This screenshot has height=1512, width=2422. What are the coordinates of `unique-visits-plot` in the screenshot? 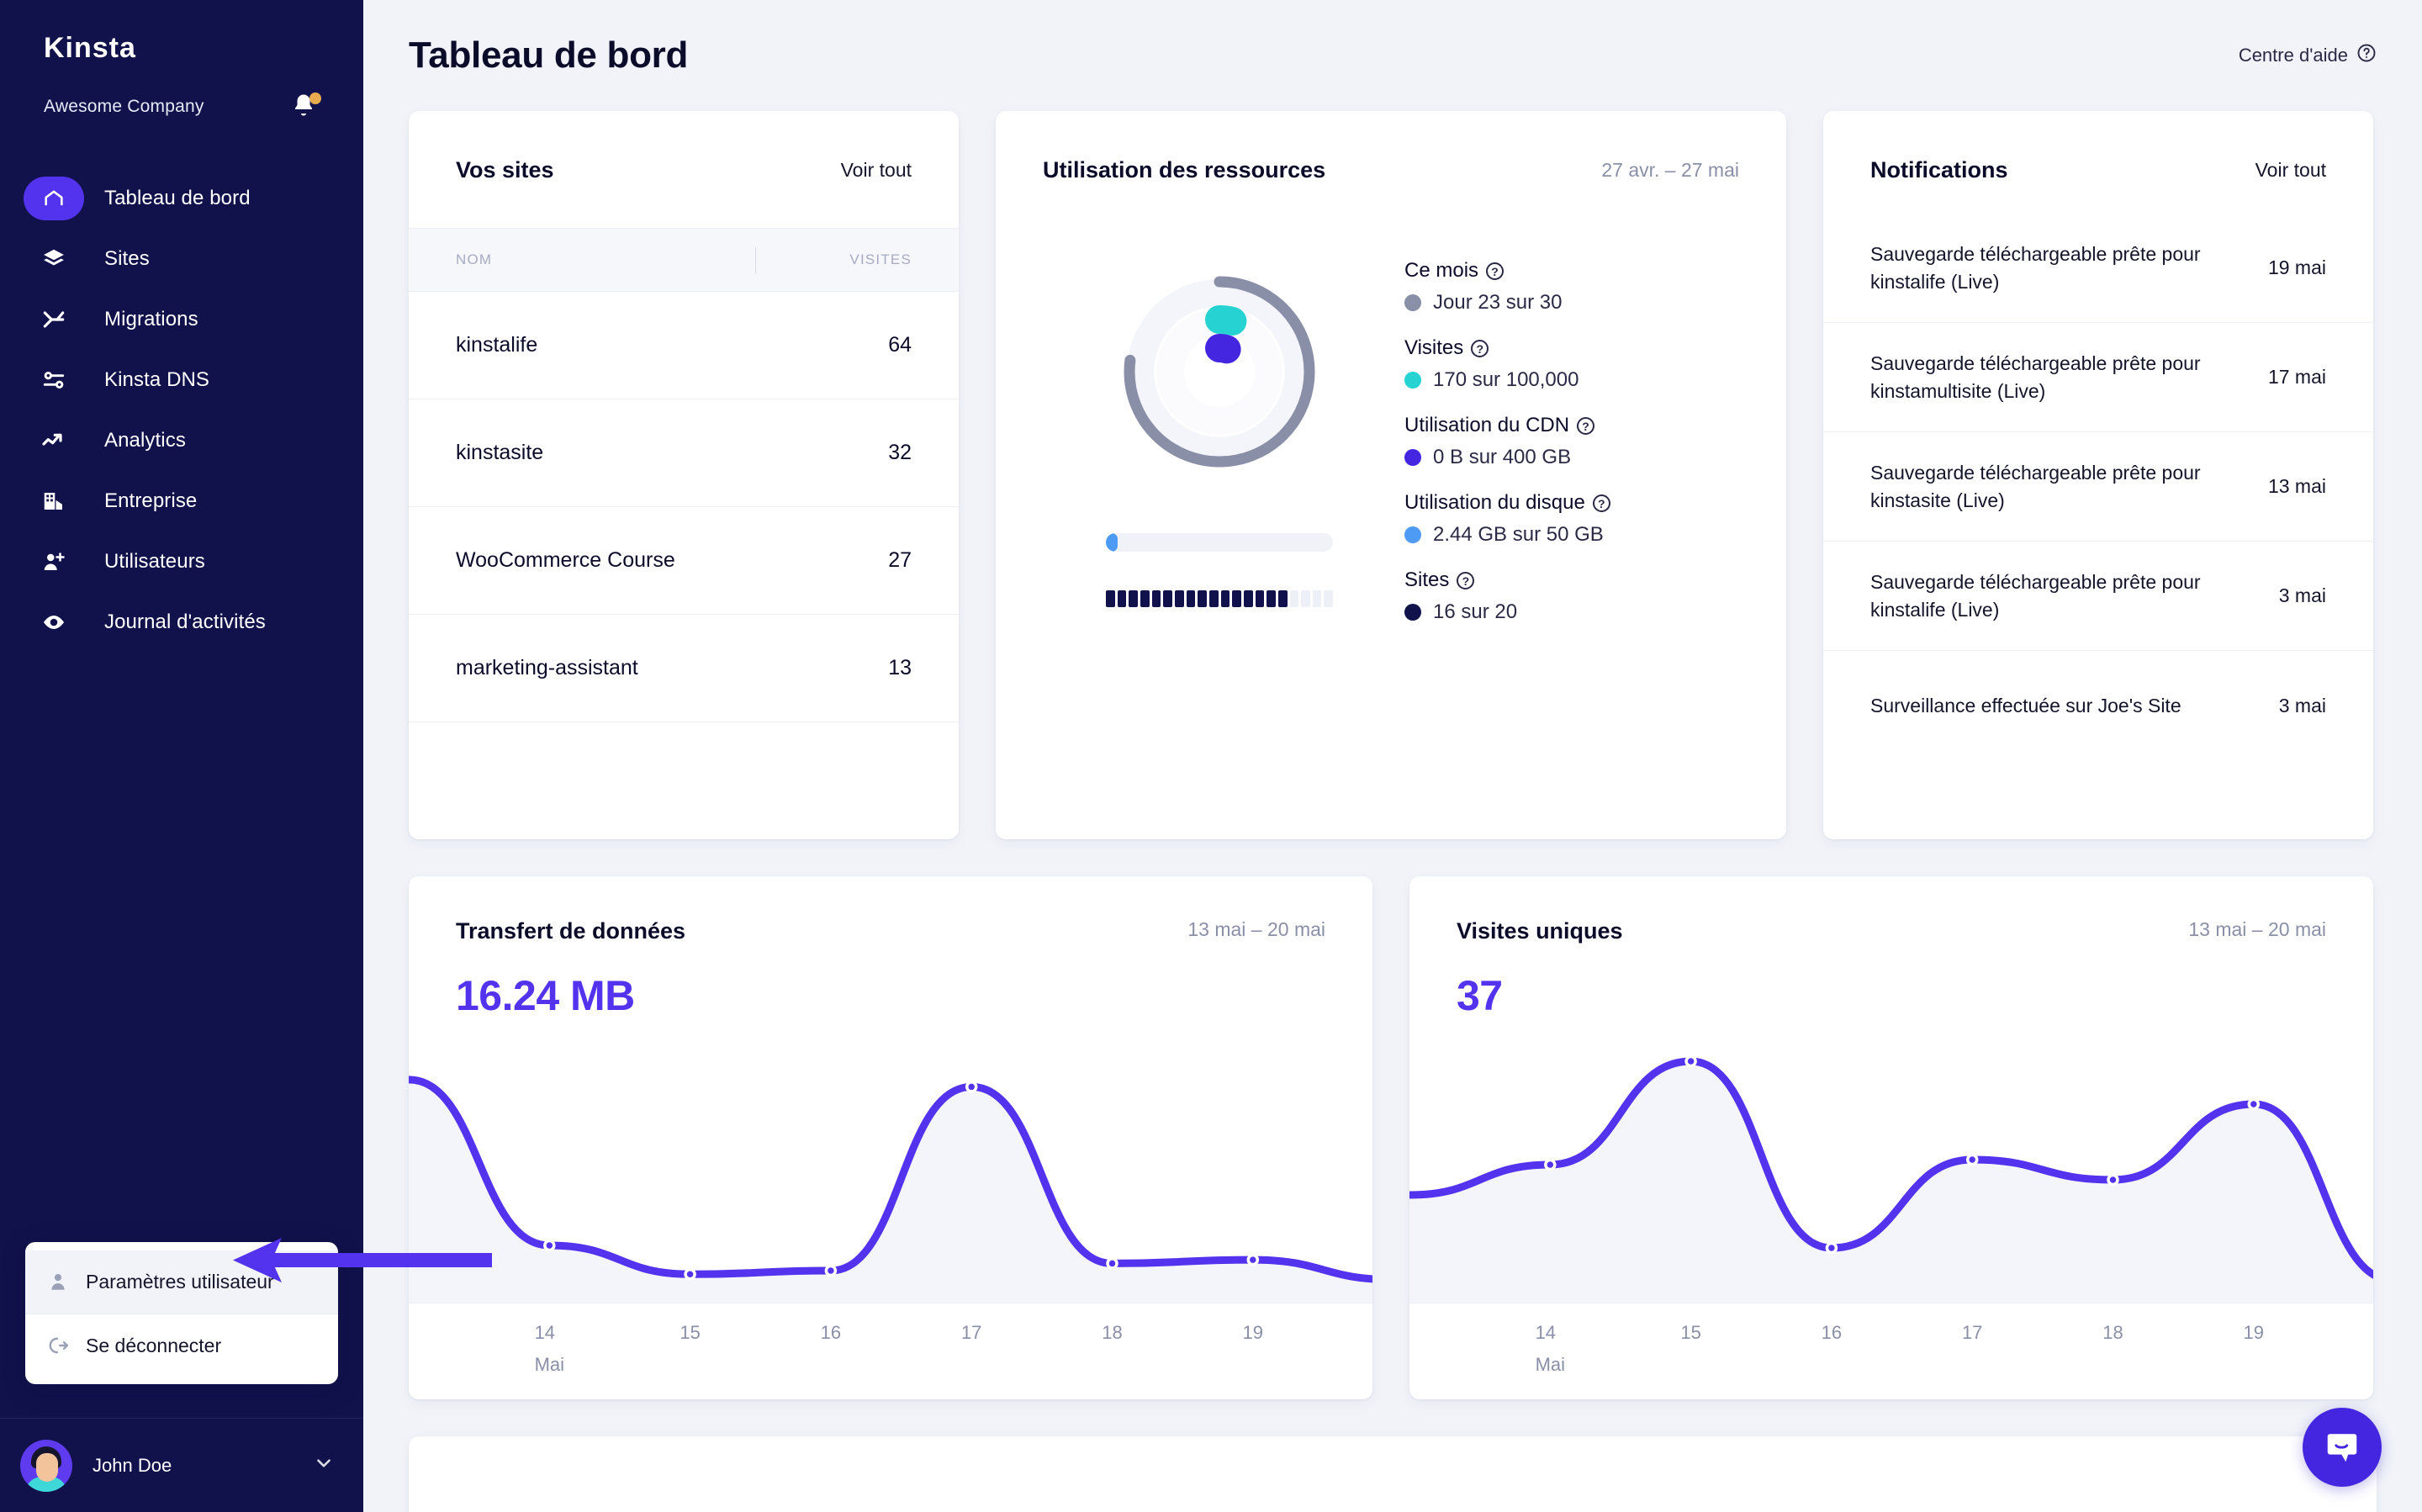 It's located at (1891, 1164).